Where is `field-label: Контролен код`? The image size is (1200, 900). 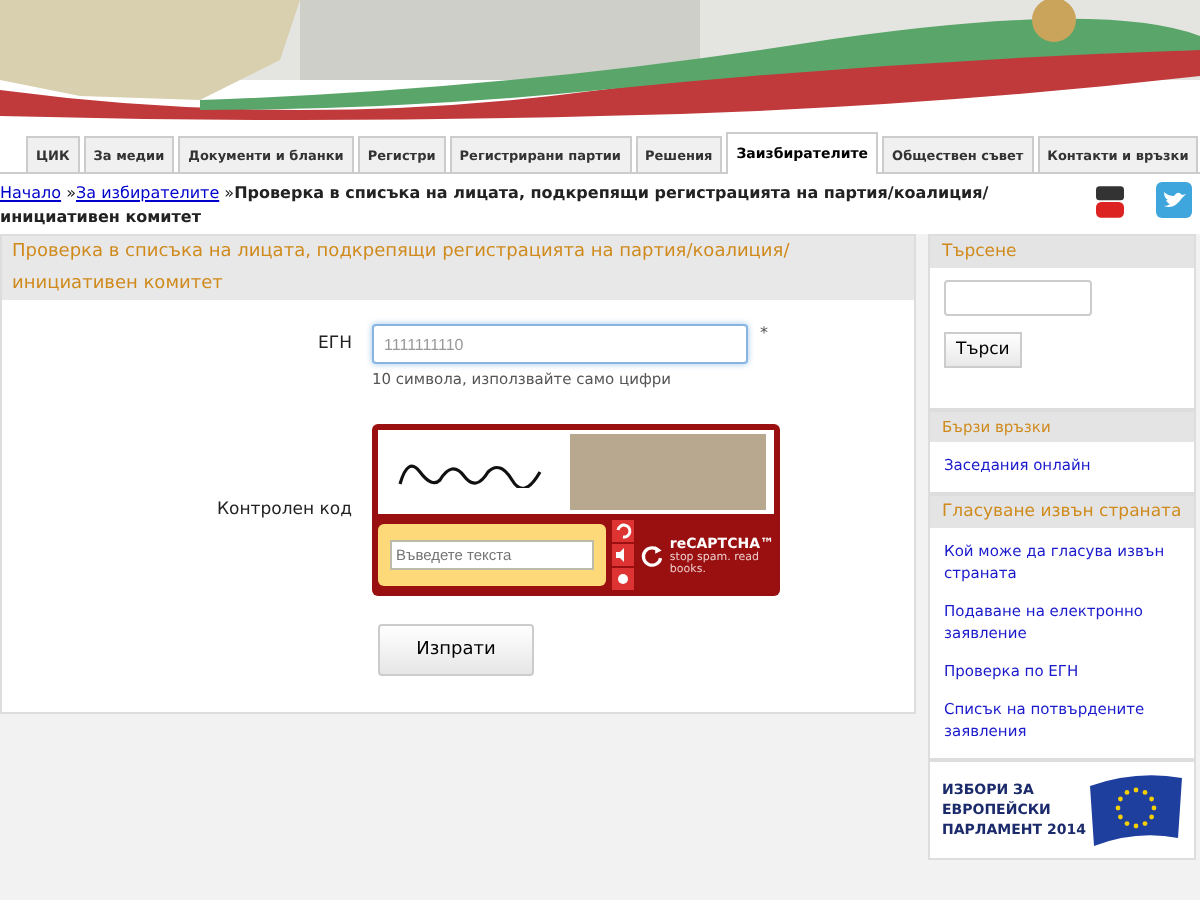 field-label: Контролен код is located at coordinates (284, 510).